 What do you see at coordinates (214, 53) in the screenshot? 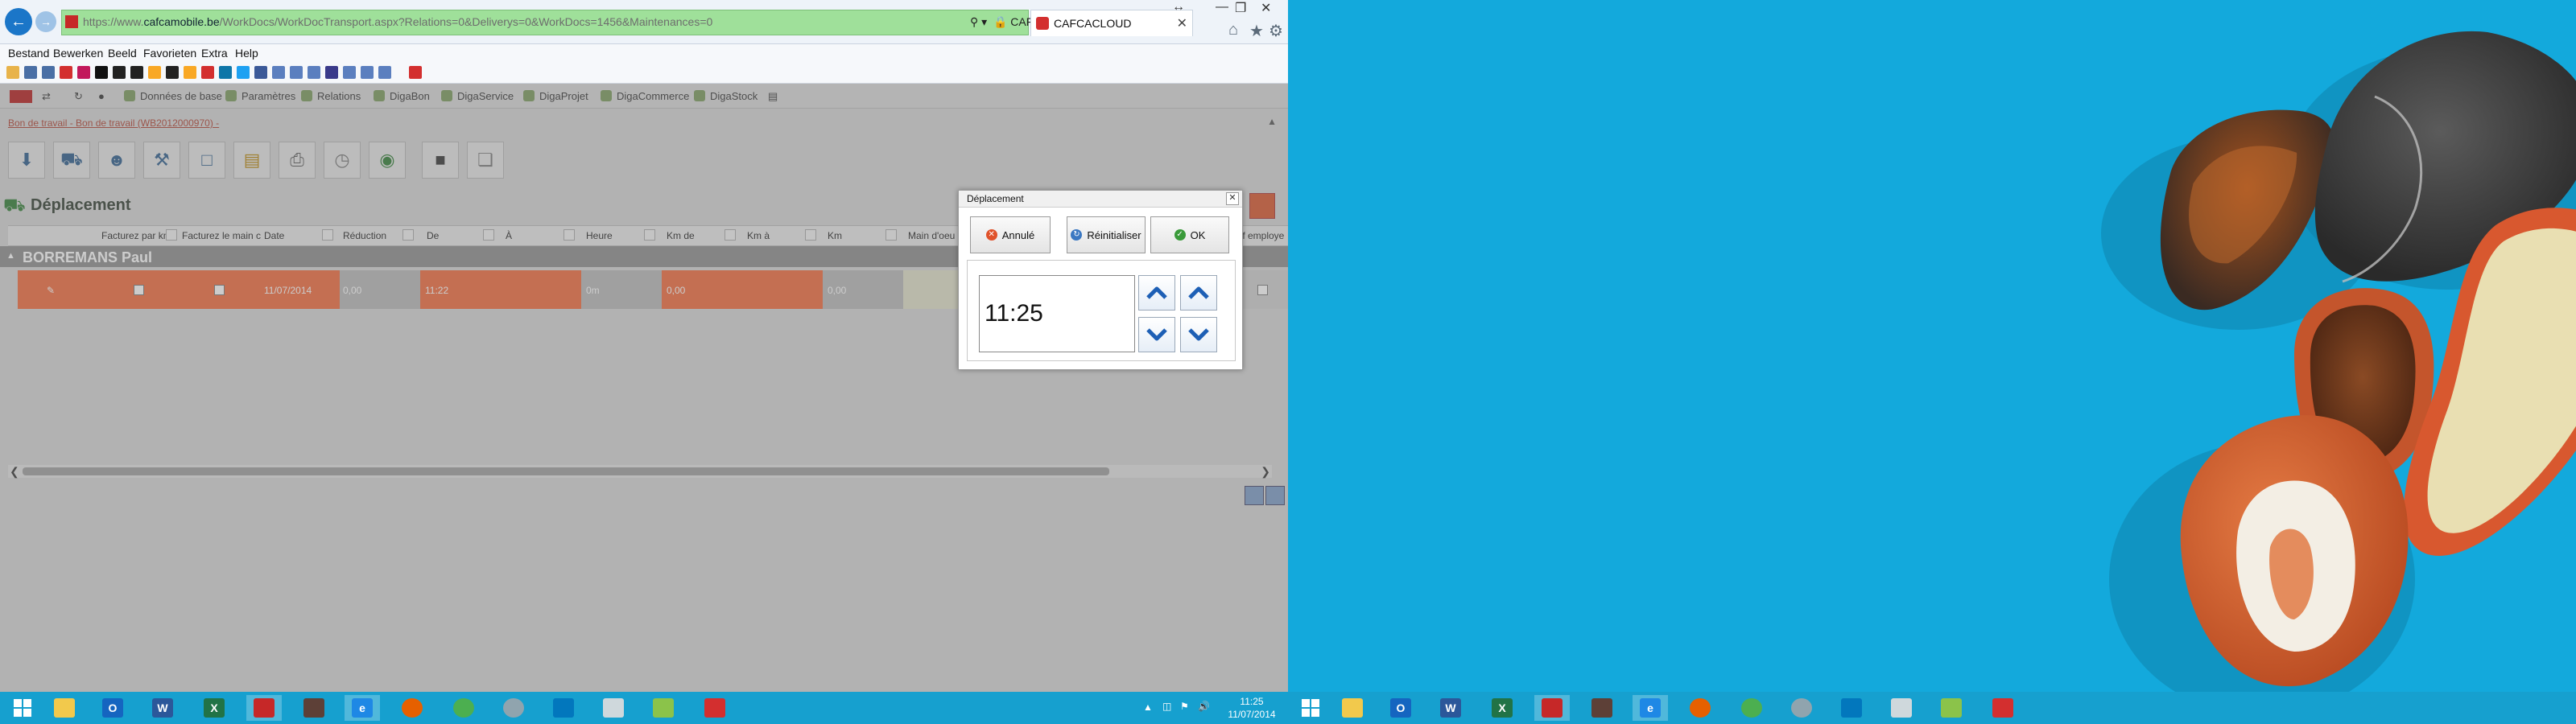
I see `menu-extra: Extra` at bounding box center [214, 53].